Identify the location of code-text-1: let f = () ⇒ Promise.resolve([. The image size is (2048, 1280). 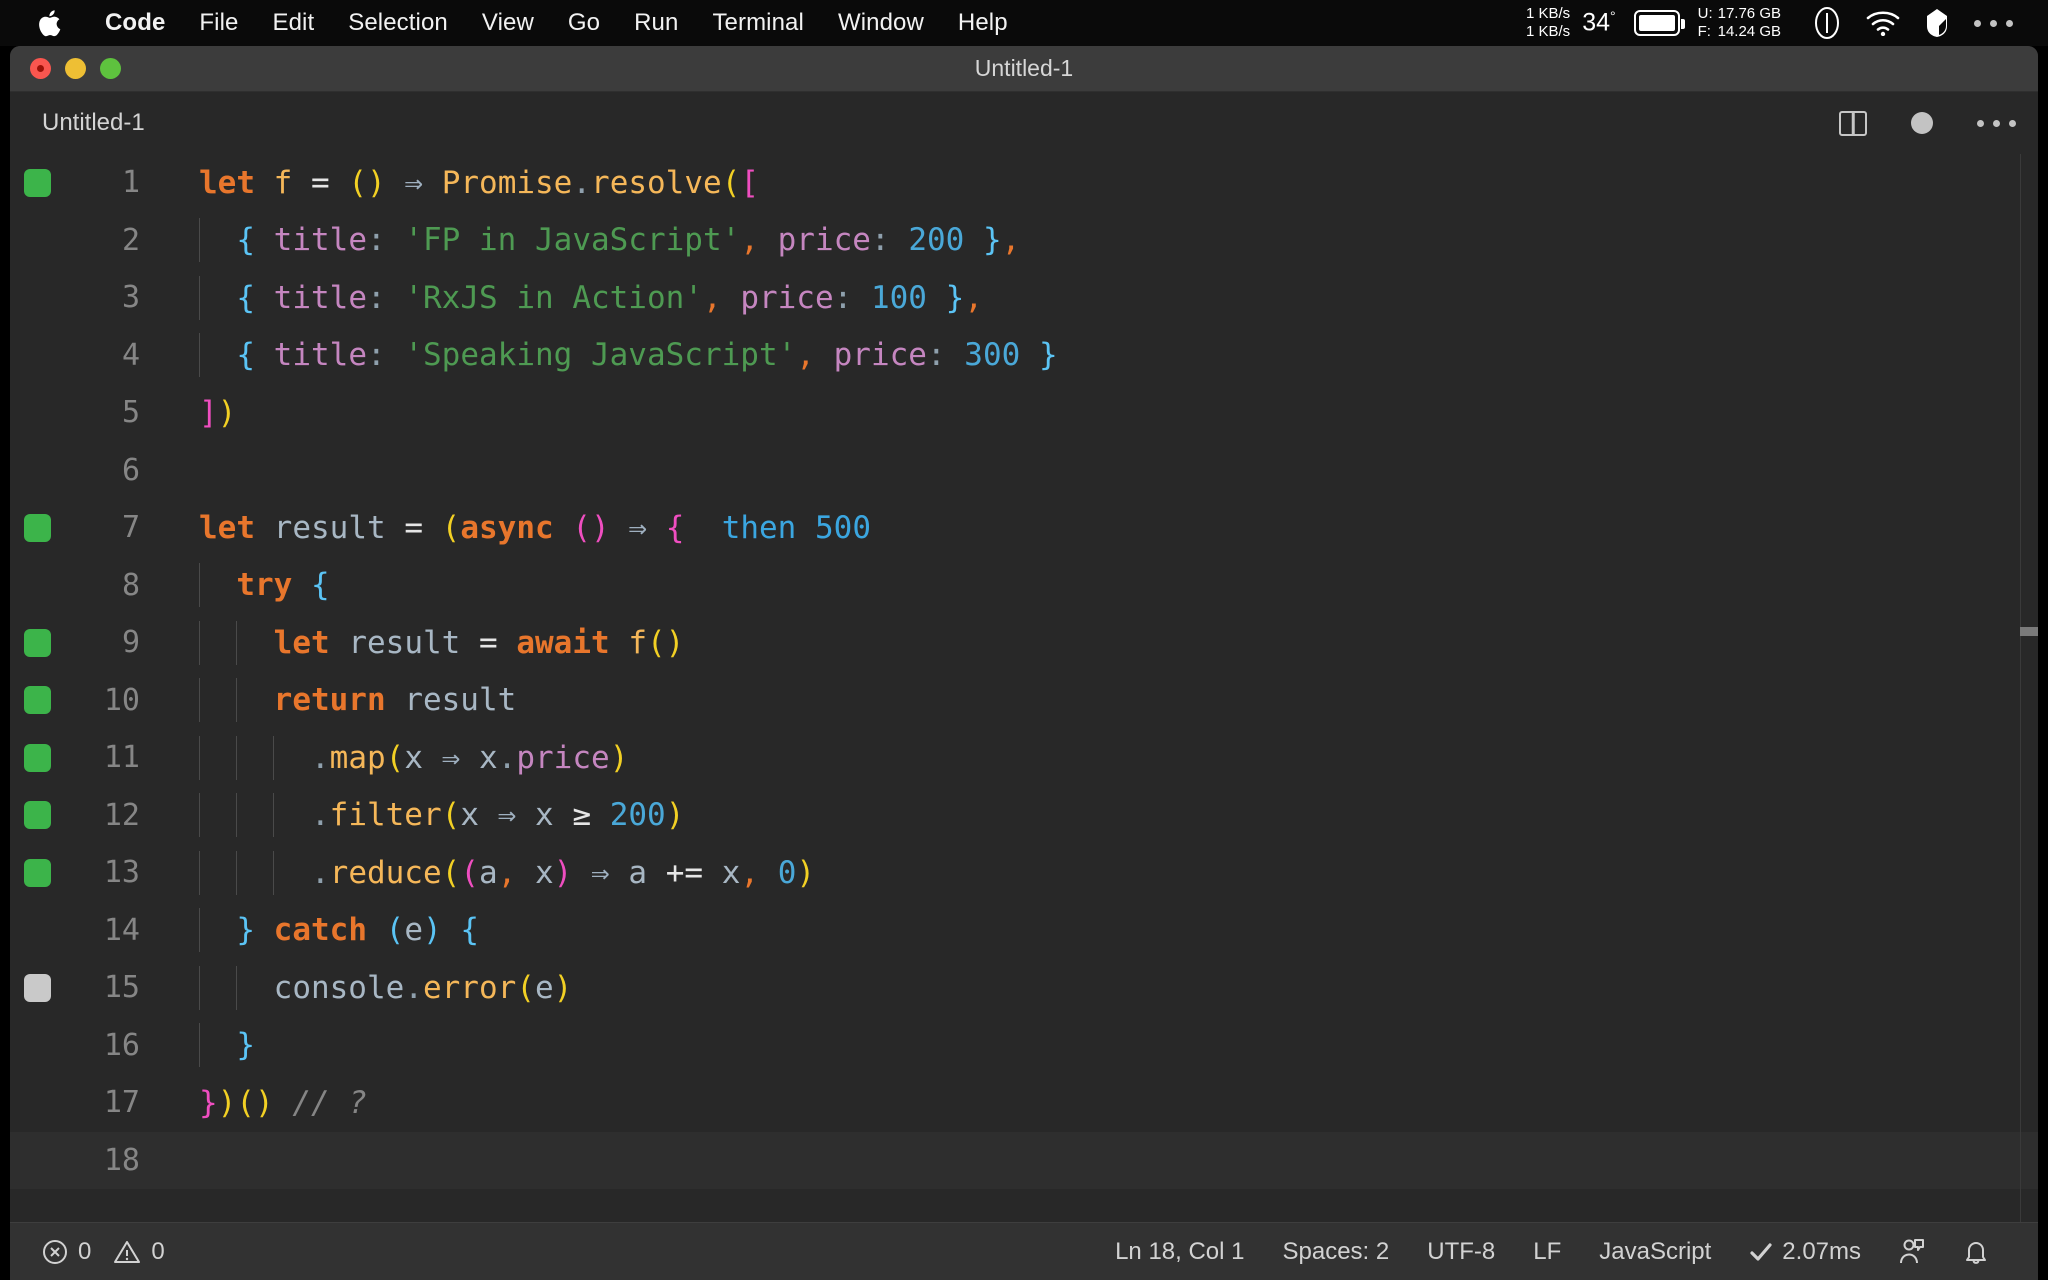
(479, 182).